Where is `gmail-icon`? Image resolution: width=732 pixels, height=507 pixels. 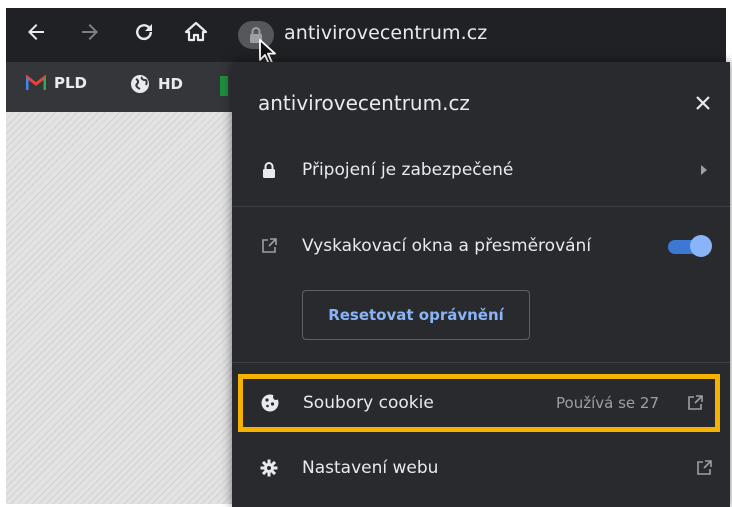 gmail-icon is located at coordinates (36, 82).